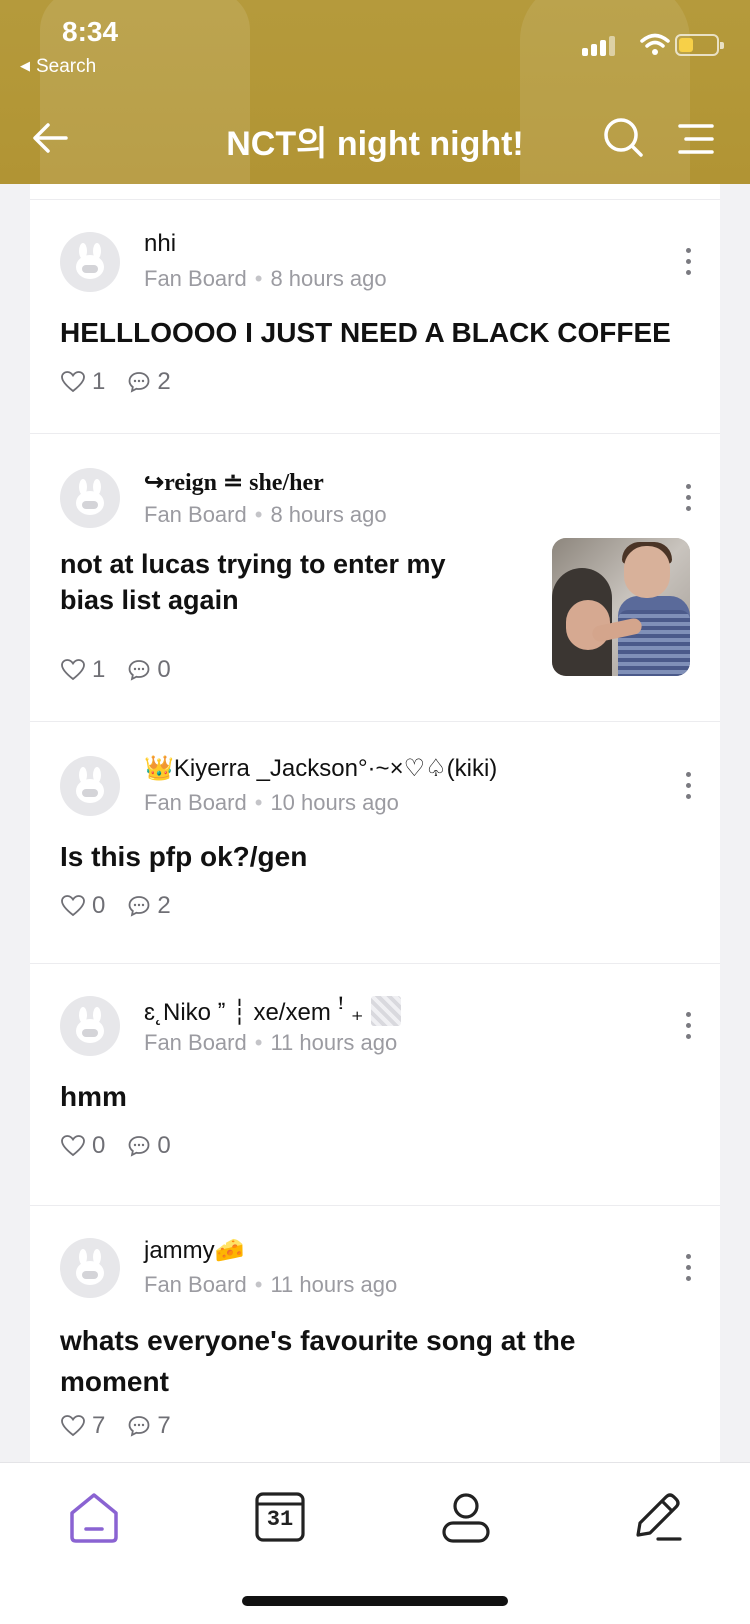  What do you see at coordinates (386, 1011) in the screenshot?
I see `author-sticker-icon` at bounding box center [386, 1011].